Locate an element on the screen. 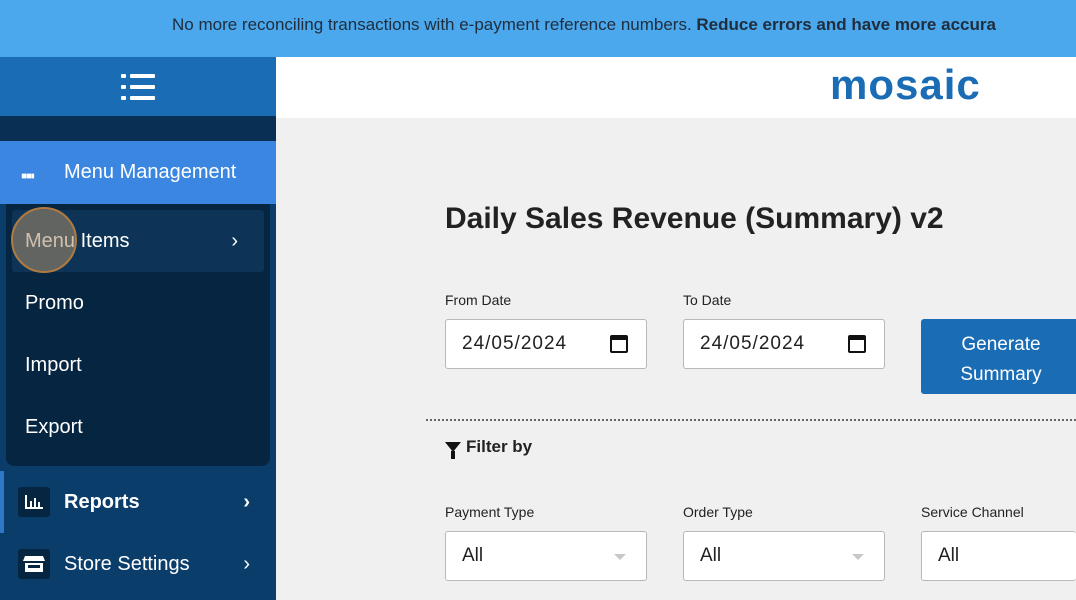  banner-bold-text: Reduce errors and have more accura is located at coordinates (846, 24).